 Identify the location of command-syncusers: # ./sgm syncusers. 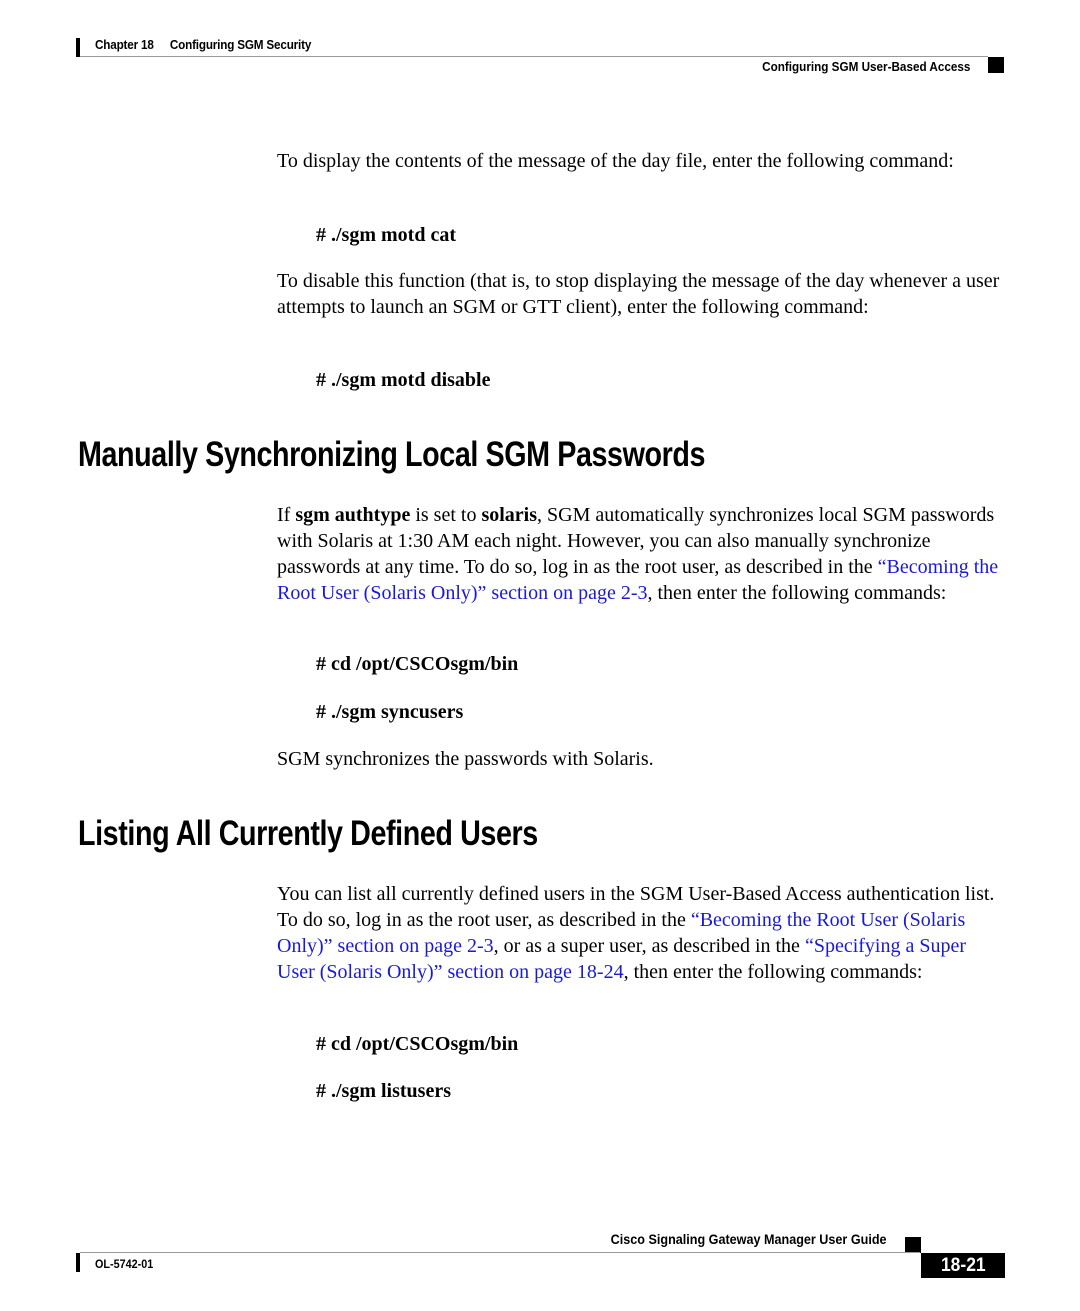
(390, 712).